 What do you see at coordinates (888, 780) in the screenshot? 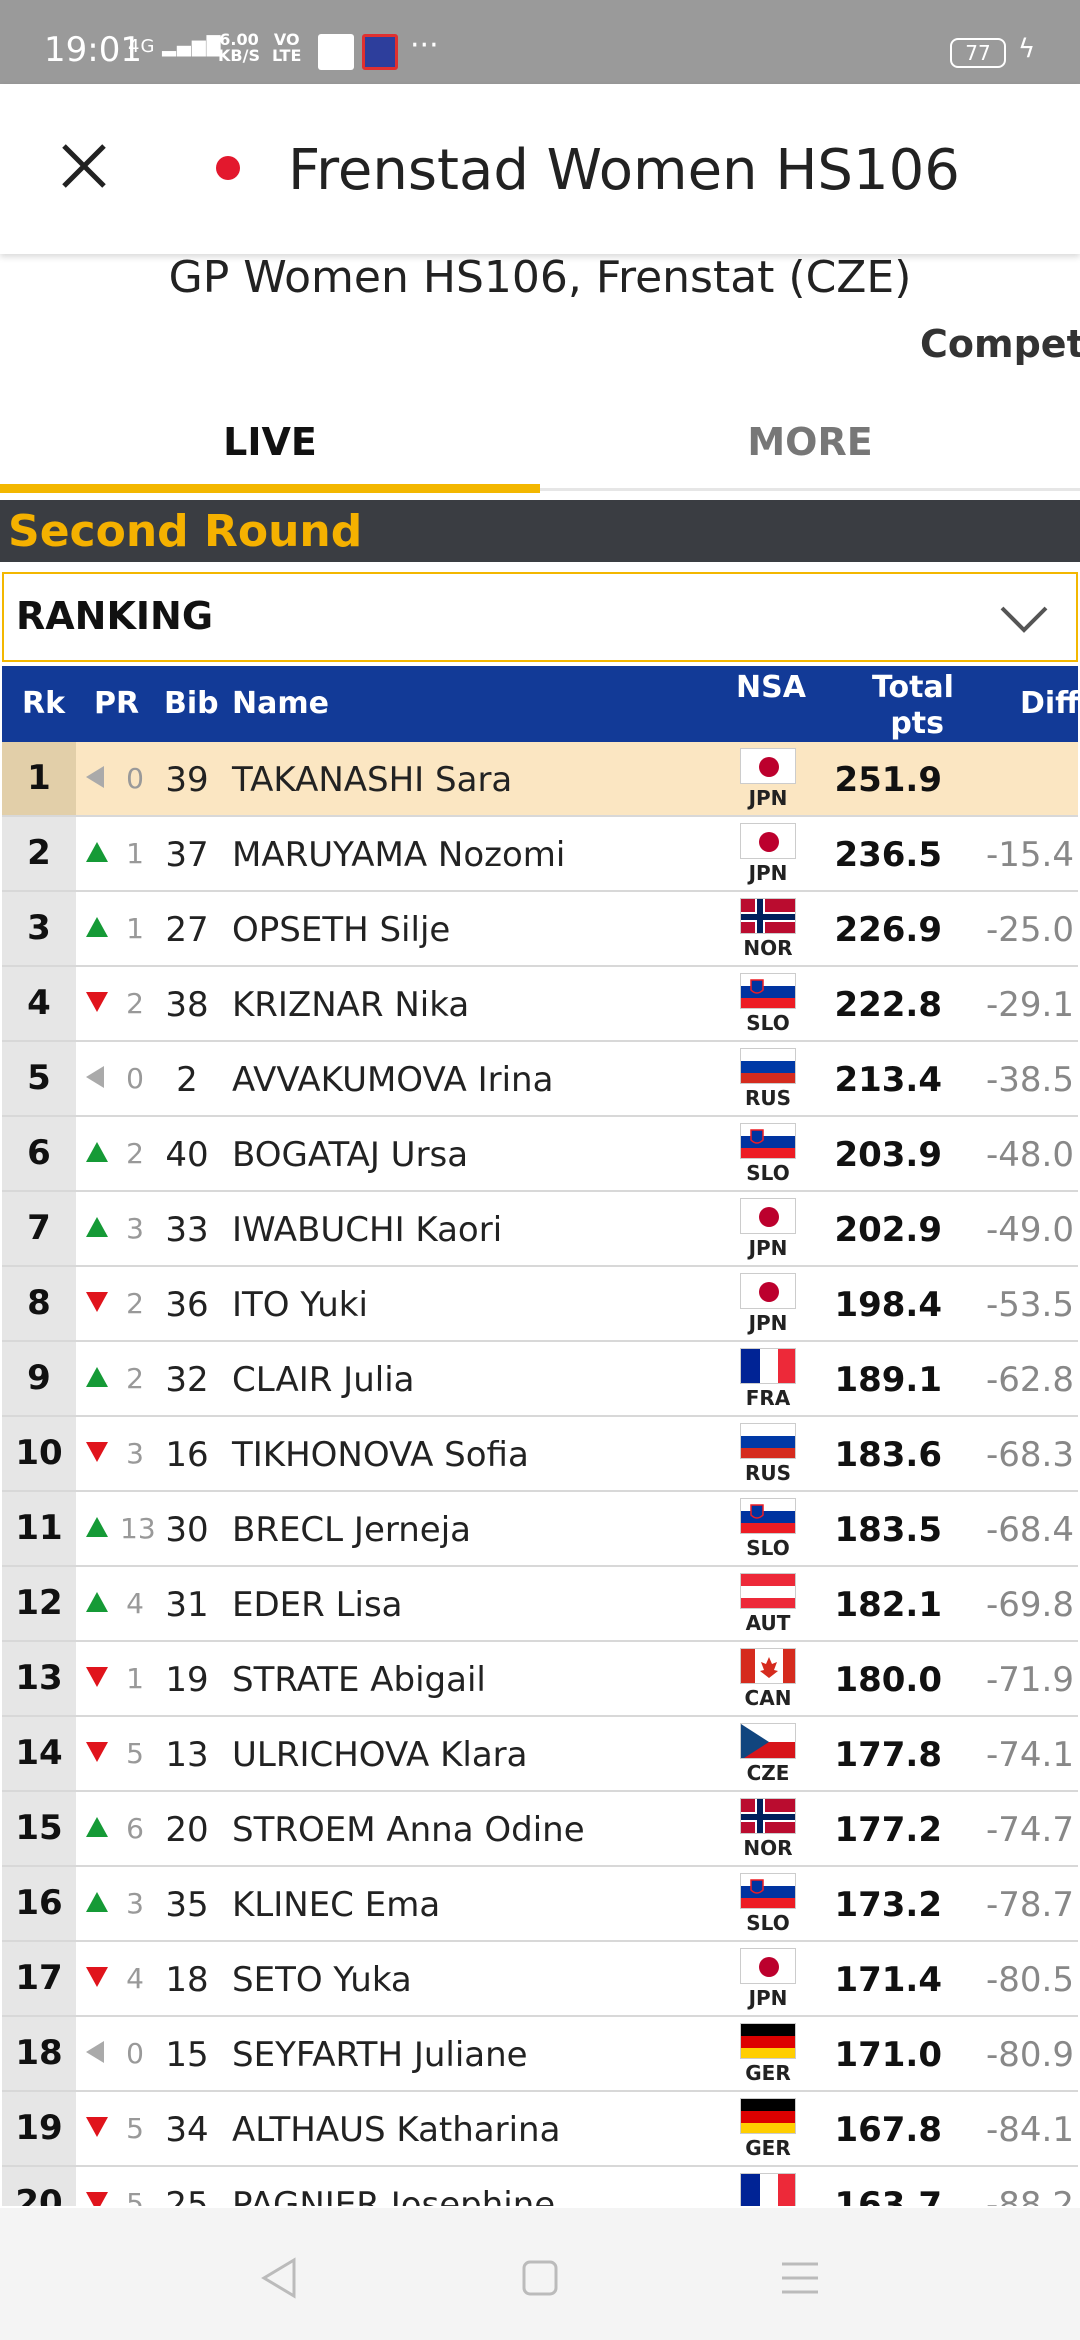
I see `total-points: 251.9` at bounding box center [888, 780].